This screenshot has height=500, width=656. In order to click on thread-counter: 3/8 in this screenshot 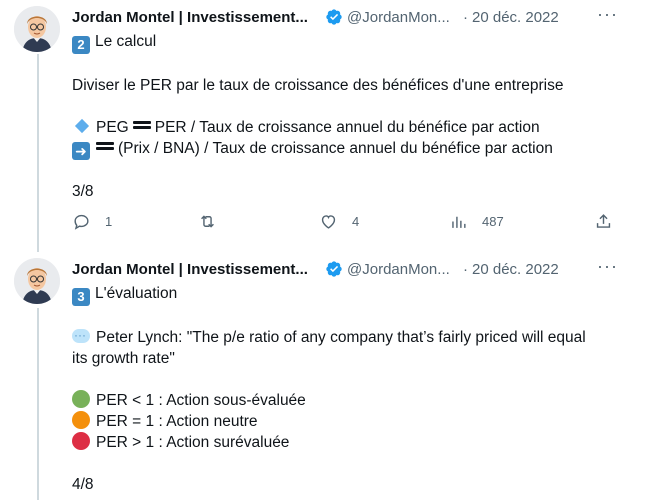, I will do `click(83, 191)`.